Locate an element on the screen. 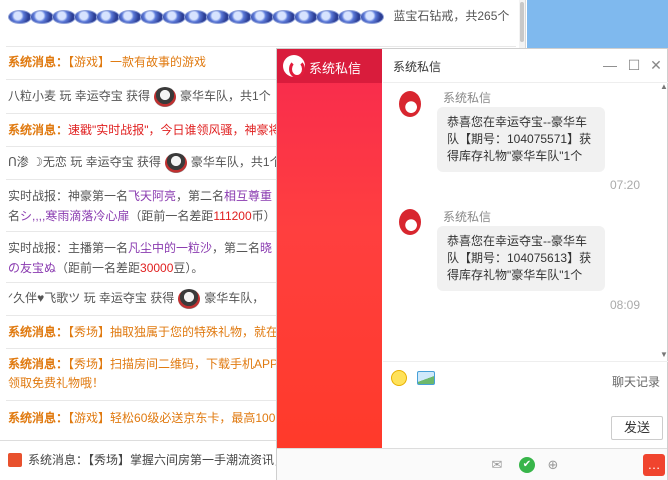 The image size is (668, 480). gift-text: 豪华车队， is located at coordinates (234, 298).